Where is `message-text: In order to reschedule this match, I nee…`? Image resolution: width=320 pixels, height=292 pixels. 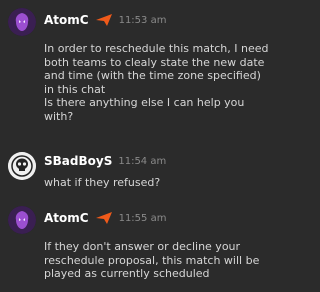 message-text: In order to reschedule this match, I nee… is located at coordinates (156, 69).